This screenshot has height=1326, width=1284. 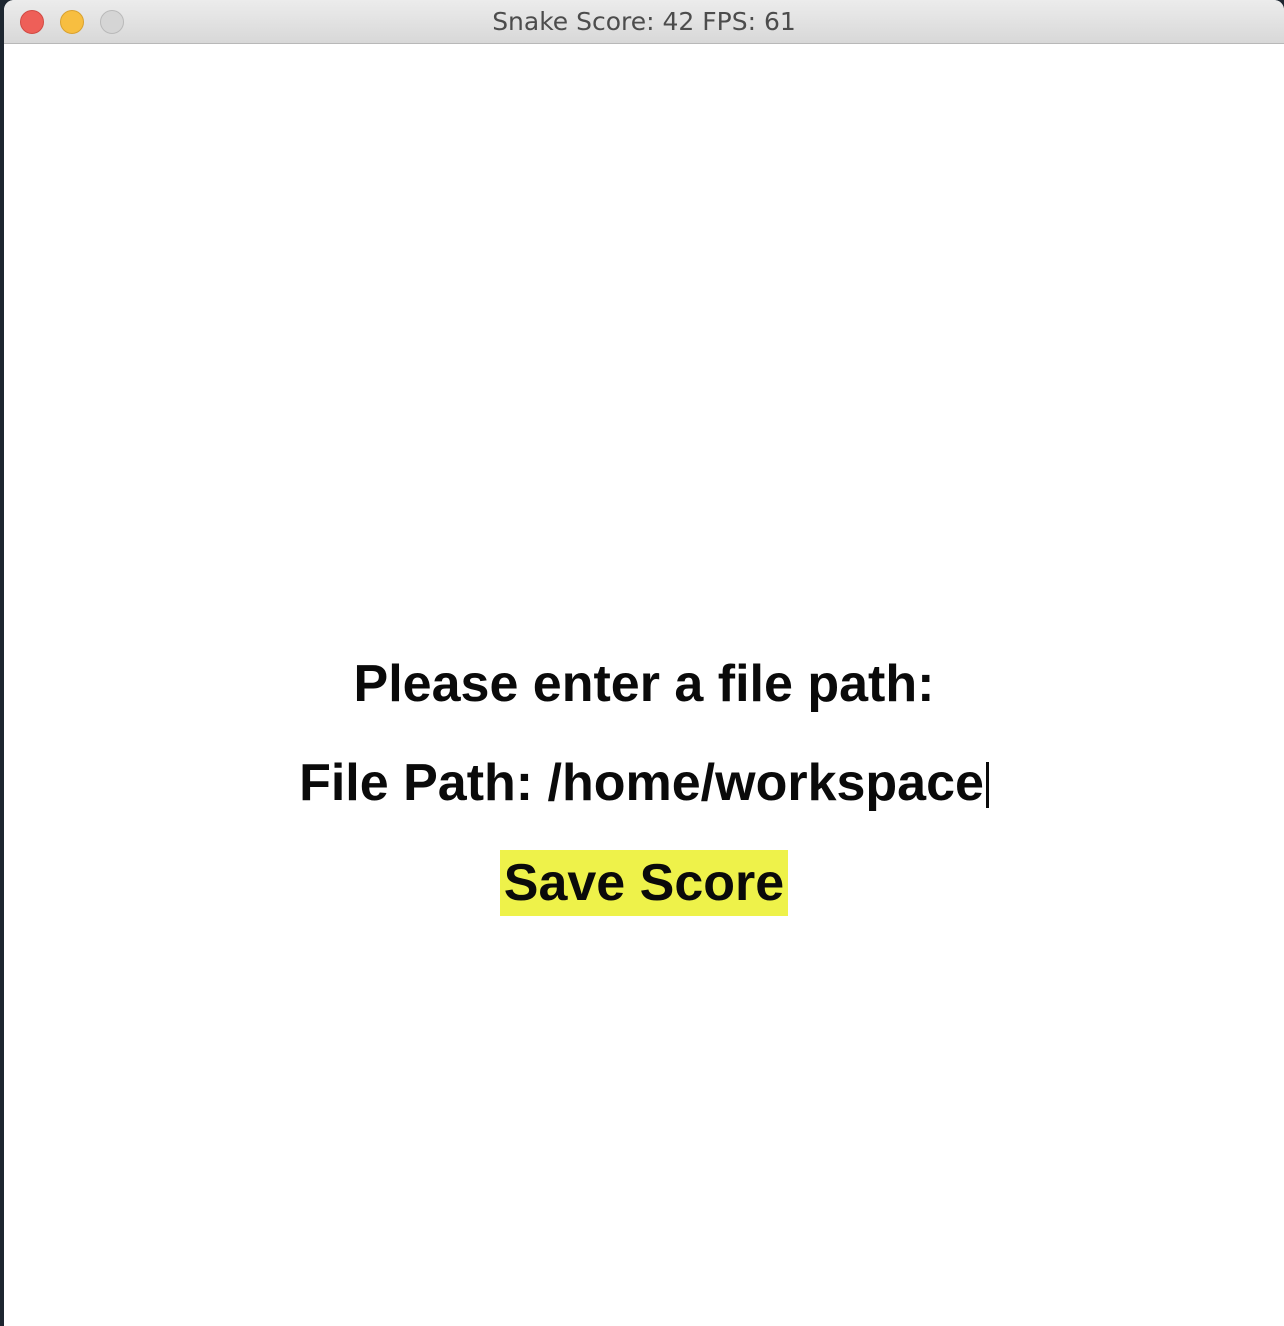 I want to click on file-path-input: File Path: /home/workspace, so click(x=644, y=783).